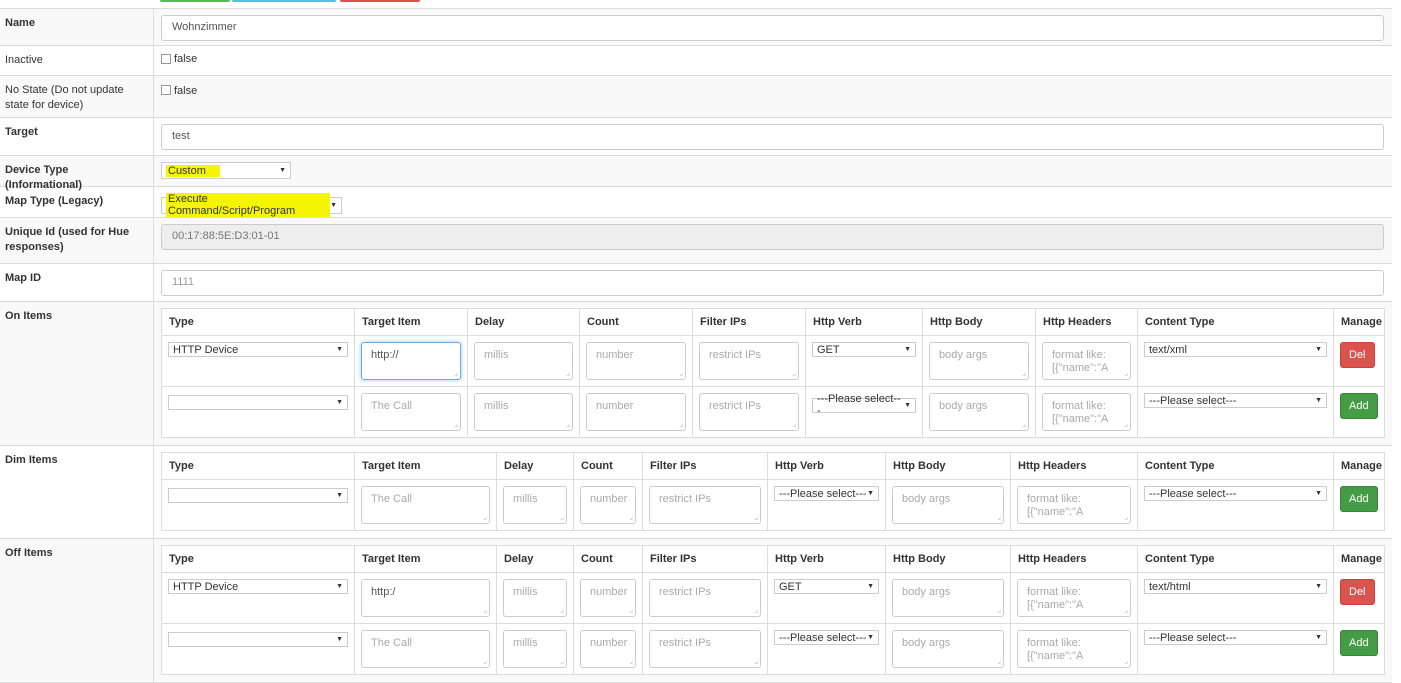  What do you see at coordinates (1235, 586) in the screenshot?
I see `content-type-select: text/html ▼` at bounding box center [1235, 586].